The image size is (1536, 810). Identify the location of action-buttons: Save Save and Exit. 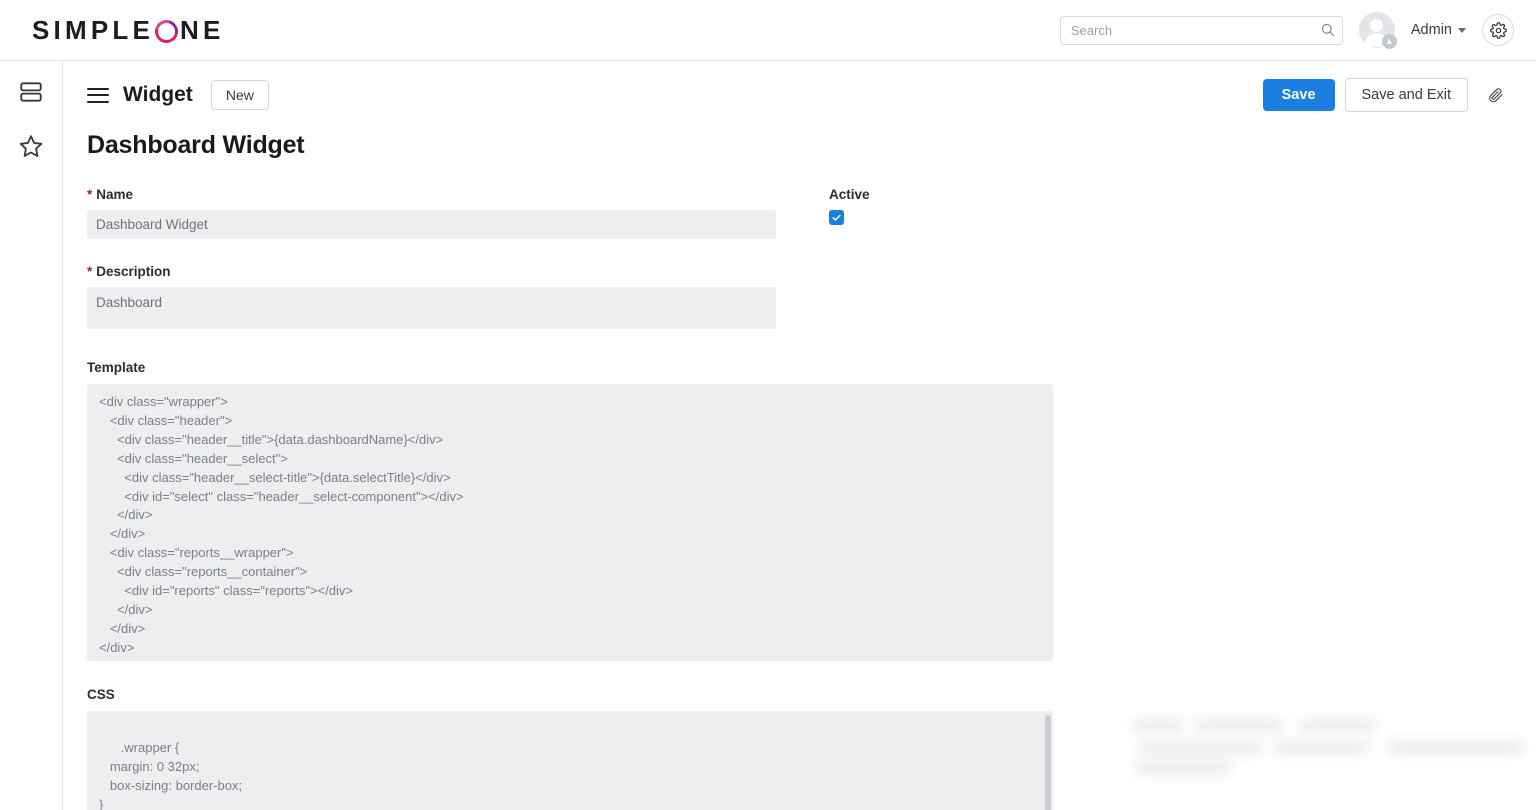
(1386, 95).